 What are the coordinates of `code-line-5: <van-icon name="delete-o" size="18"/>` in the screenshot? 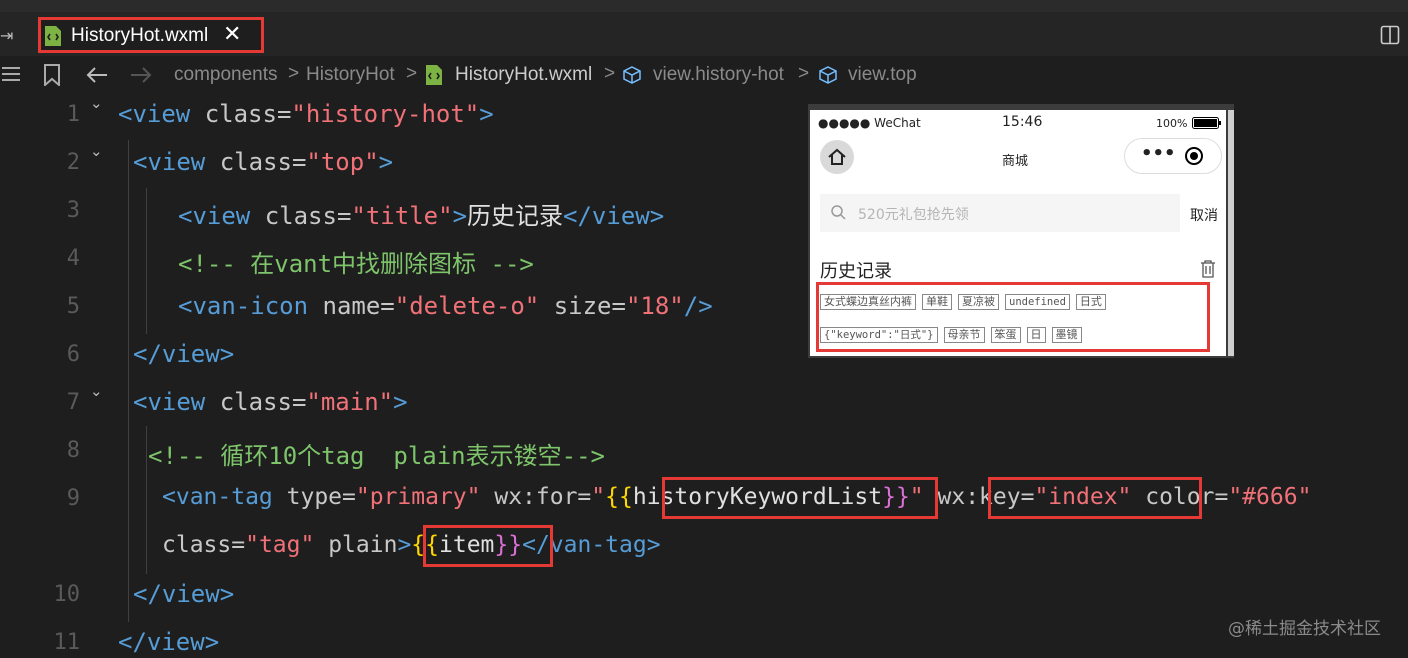 It's located at (445, 306).